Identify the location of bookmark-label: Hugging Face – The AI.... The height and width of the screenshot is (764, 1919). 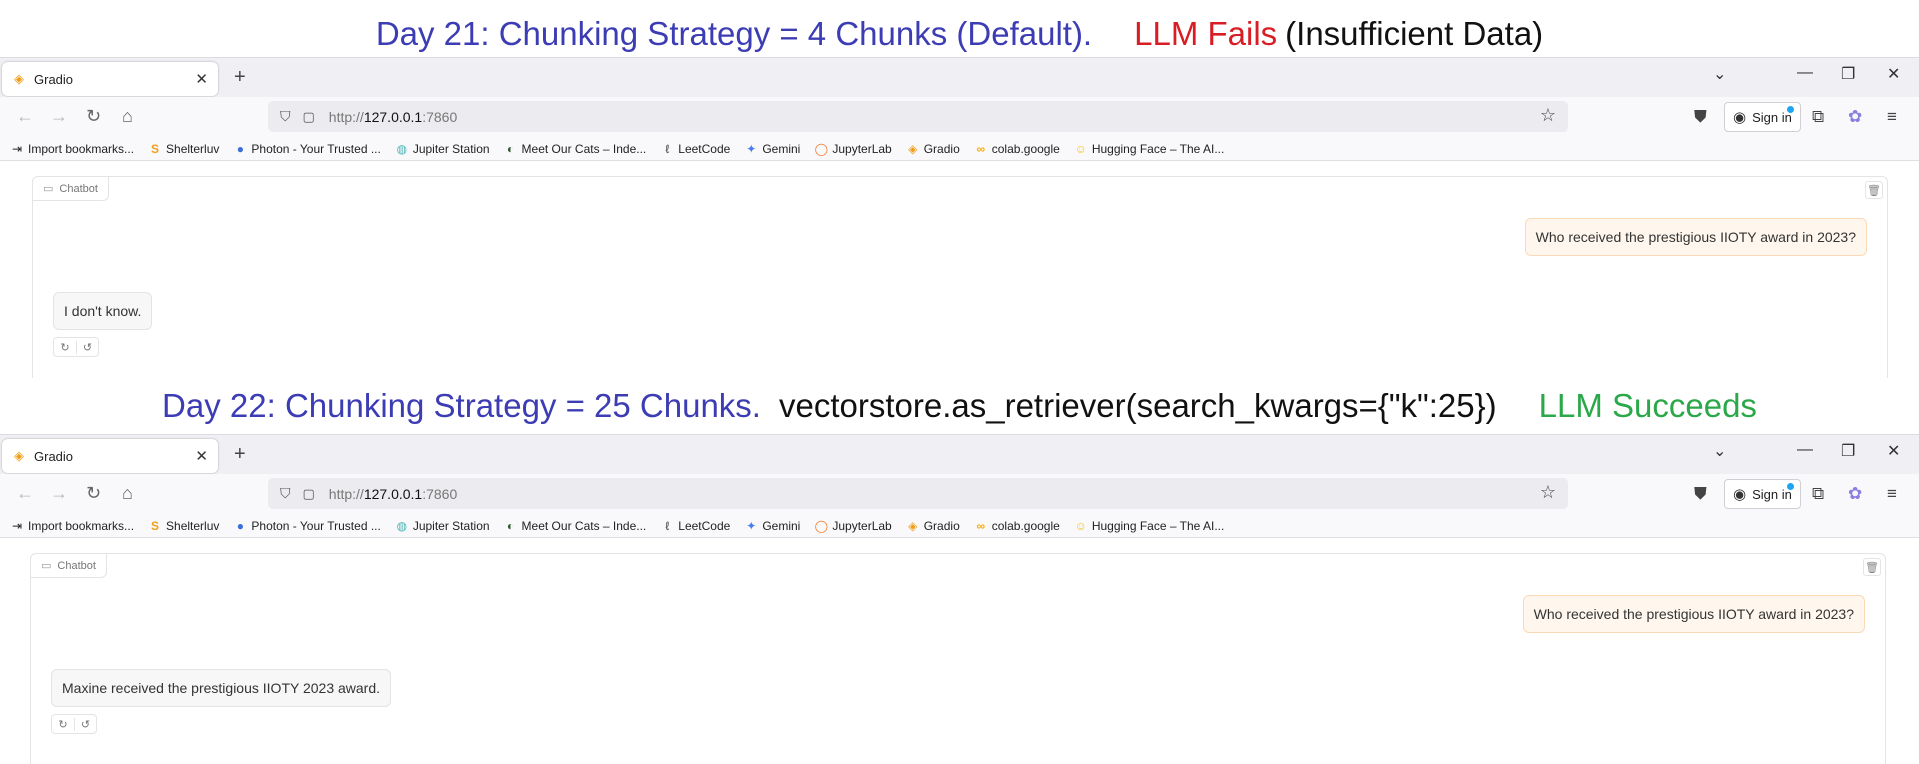
(1158, 525).